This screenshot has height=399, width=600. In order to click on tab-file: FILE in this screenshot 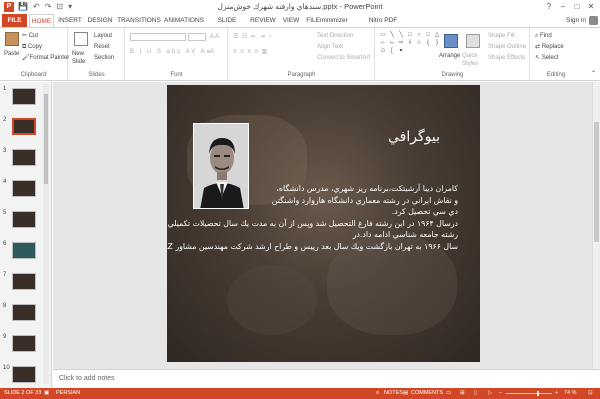, I will do `click(14, 20)`.